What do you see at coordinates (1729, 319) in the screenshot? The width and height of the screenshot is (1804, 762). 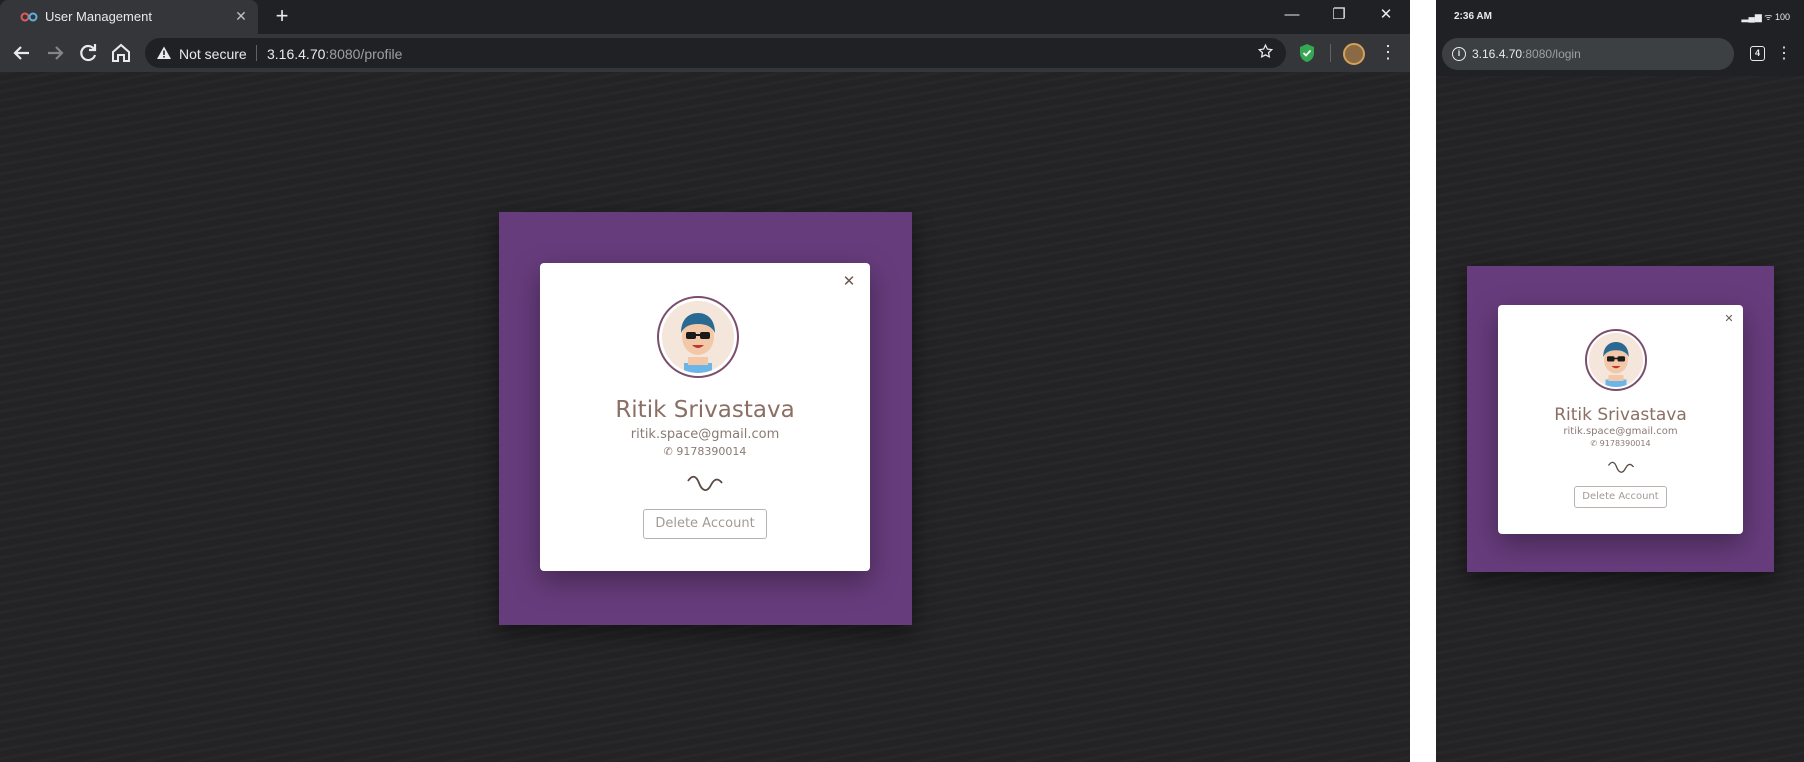 I see `mobile-close-icon: ✕` at bounding box center [1729, 319].